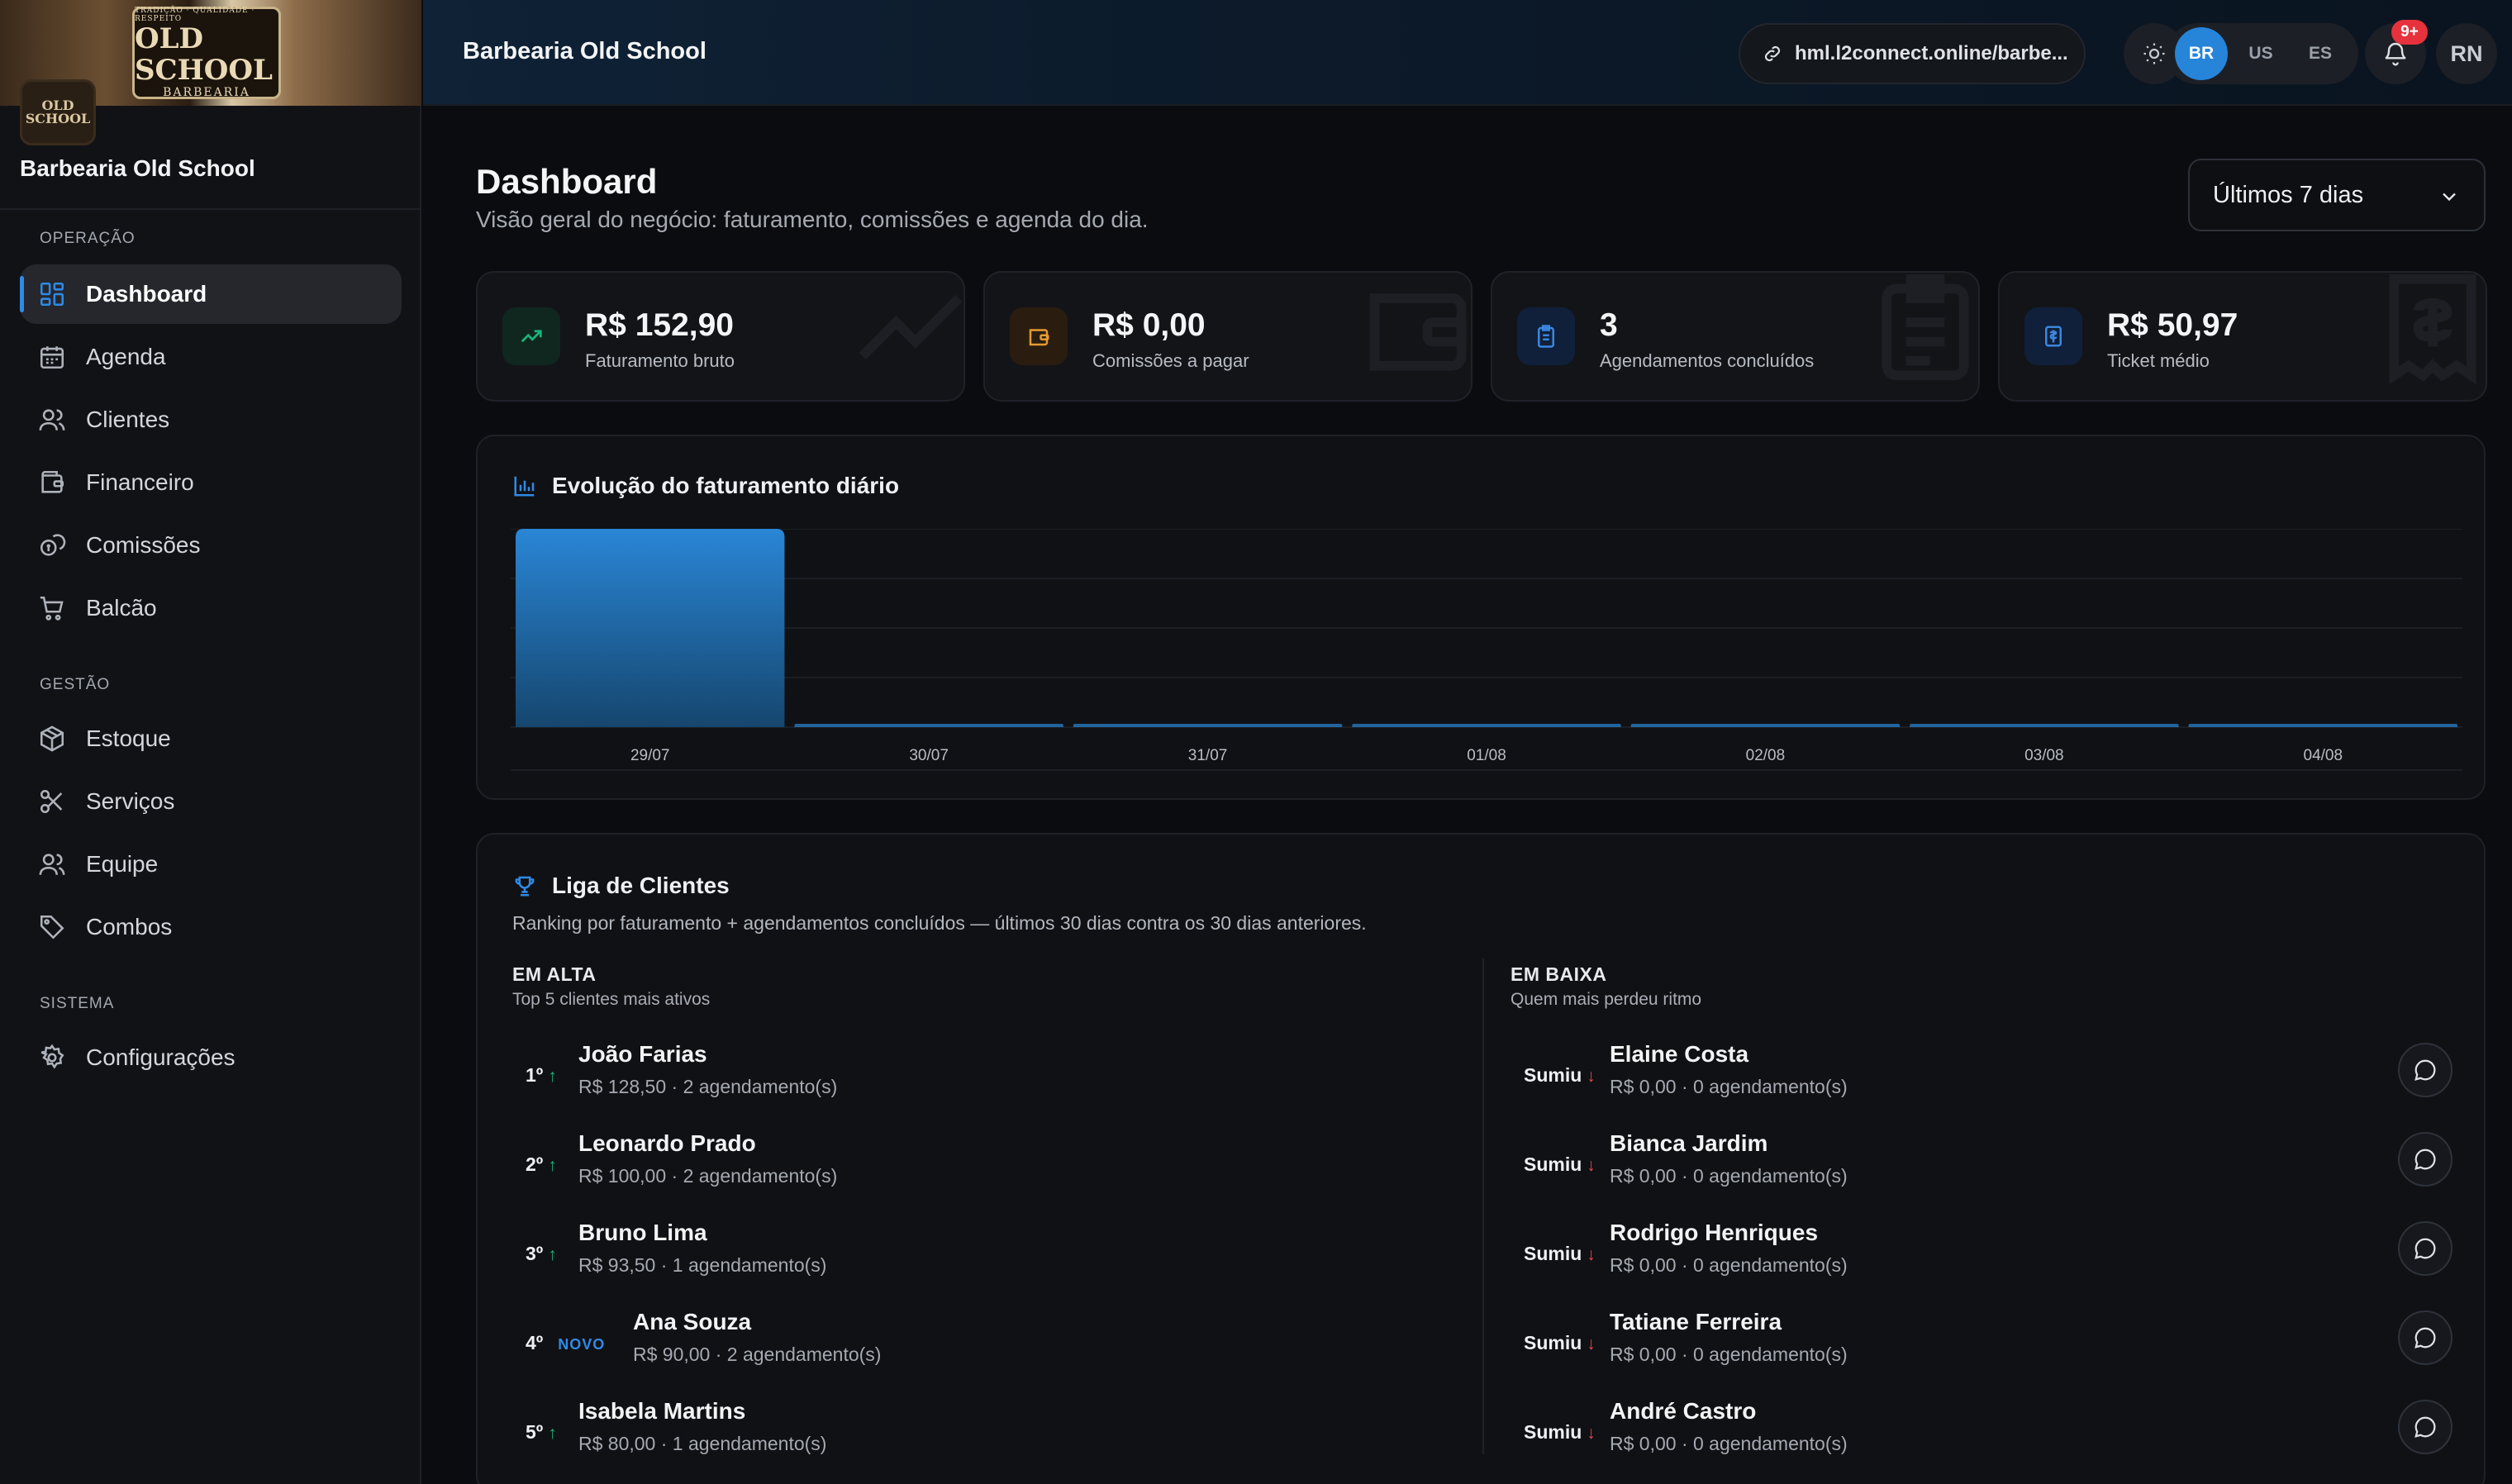  Describe the element at coordinates (2466, 53) in the screenshot. I see `user-avatar: RN` at that location.